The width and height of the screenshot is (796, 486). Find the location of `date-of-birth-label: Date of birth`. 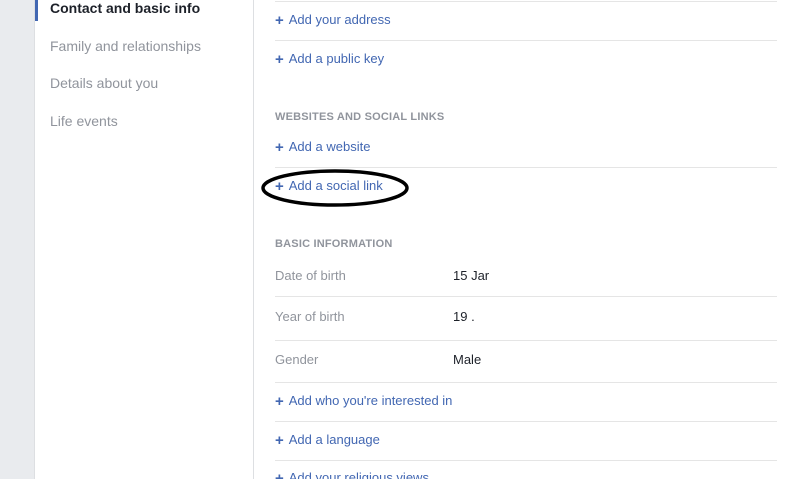

date-of-birth-label: Date of birth is located at coordinates (310, 275).